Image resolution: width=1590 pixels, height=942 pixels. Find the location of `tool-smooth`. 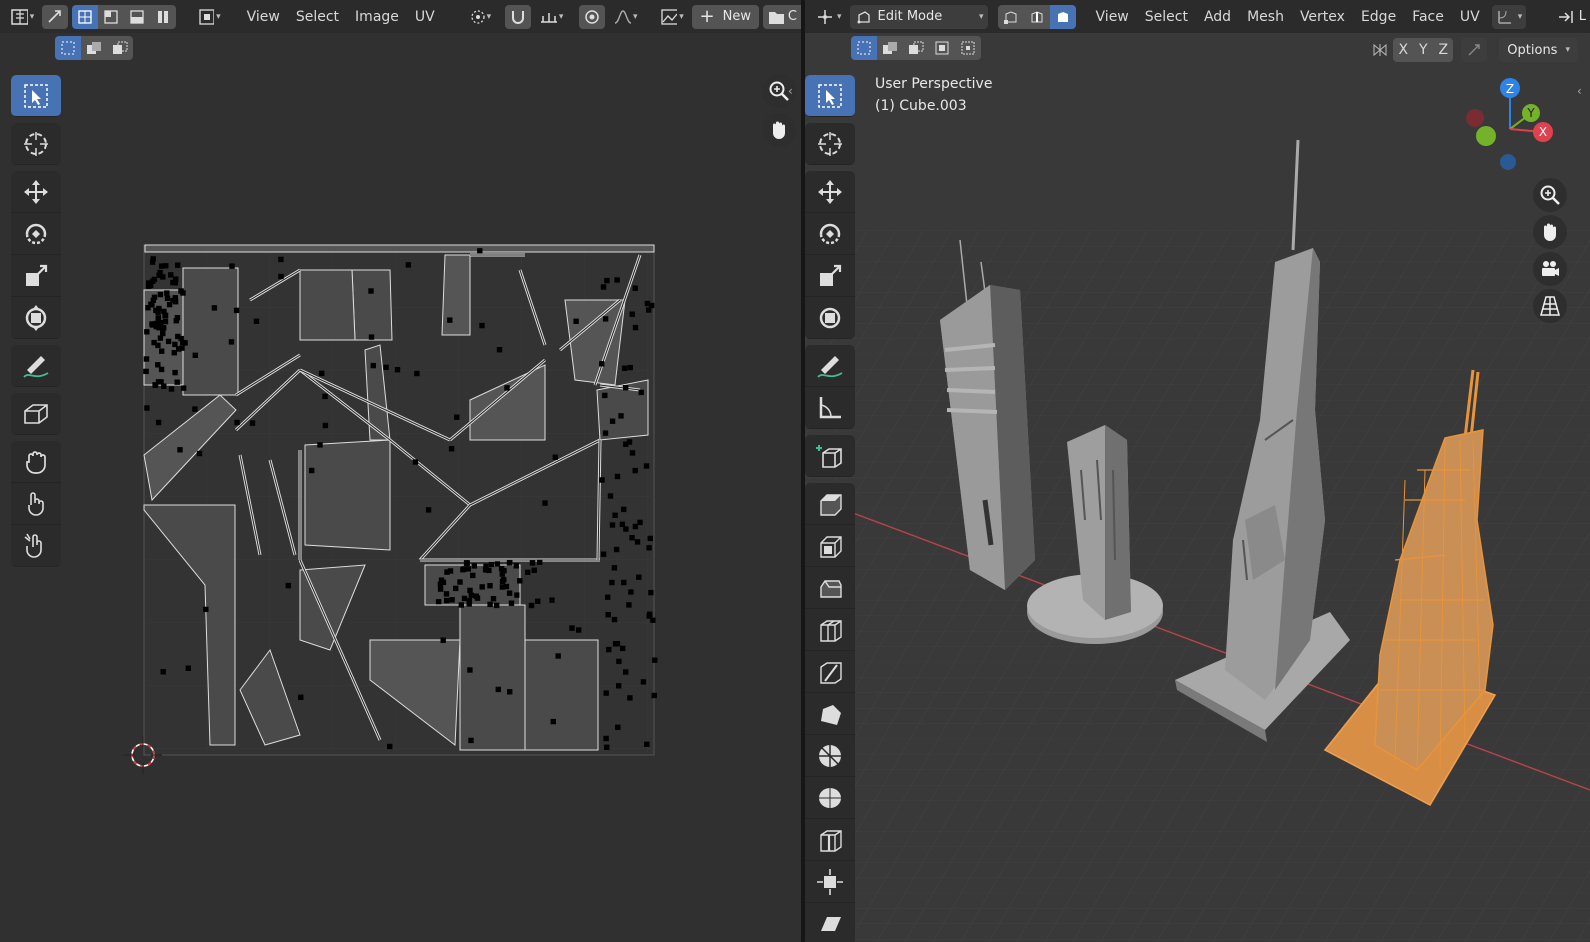

tool-smooth is located at coordinates (830, 798).